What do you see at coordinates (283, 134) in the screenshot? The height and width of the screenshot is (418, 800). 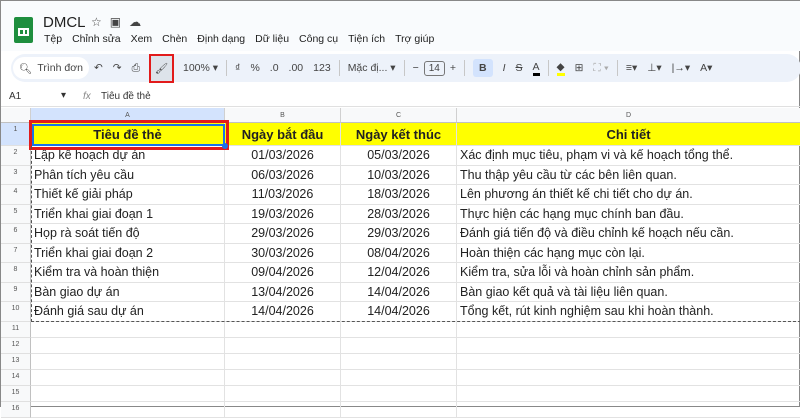 I see `header-cell: Ngày bắt đầu` at bounding box center [283, 134].